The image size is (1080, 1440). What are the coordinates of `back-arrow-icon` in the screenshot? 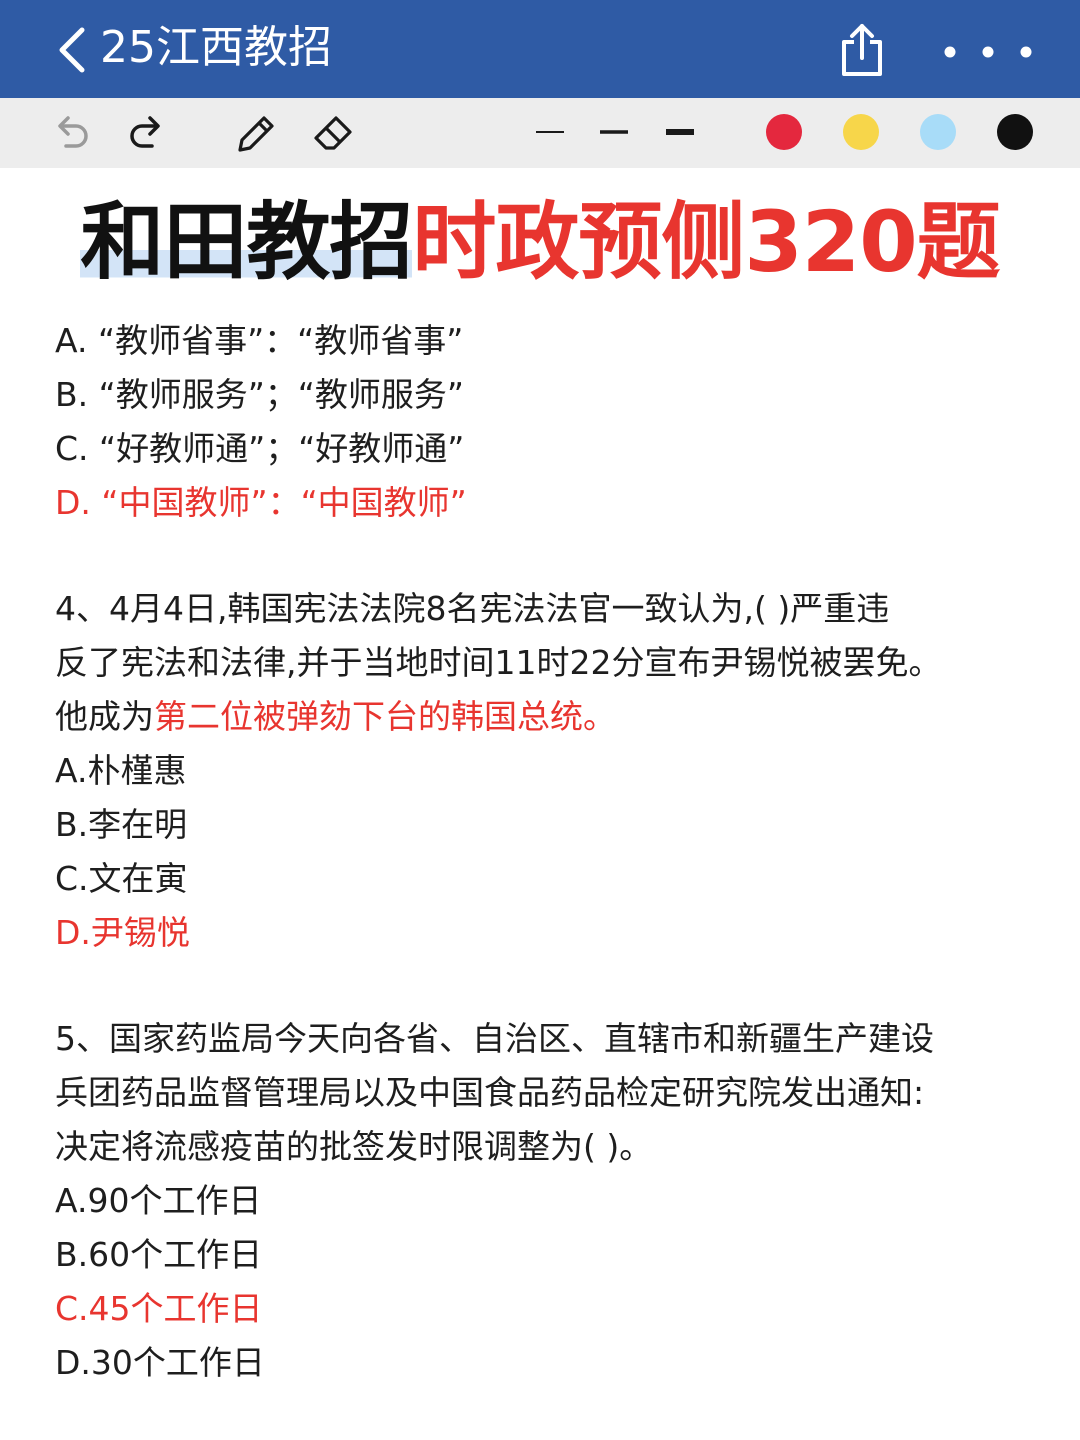 It's located at (72, 50).